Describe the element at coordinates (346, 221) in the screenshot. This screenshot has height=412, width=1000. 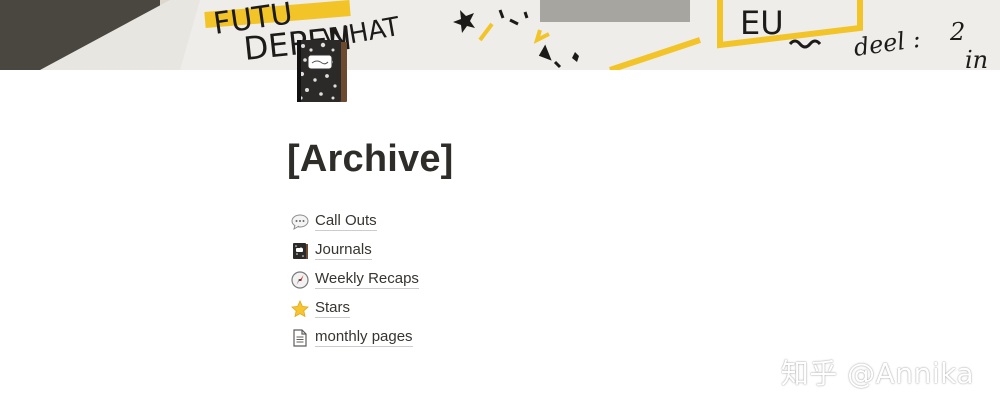
I see `page-link-label: Call Outs` at that location.